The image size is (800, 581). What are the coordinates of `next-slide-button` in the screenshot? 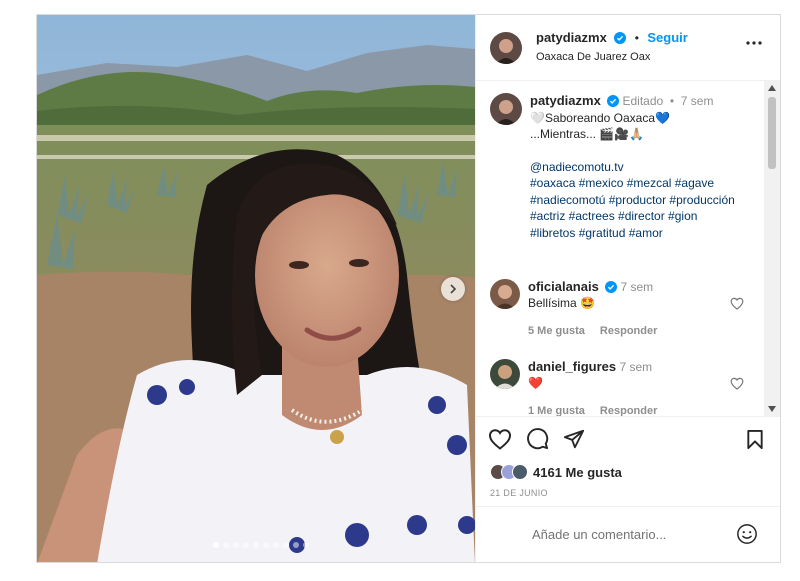 It's located at (453, 289).